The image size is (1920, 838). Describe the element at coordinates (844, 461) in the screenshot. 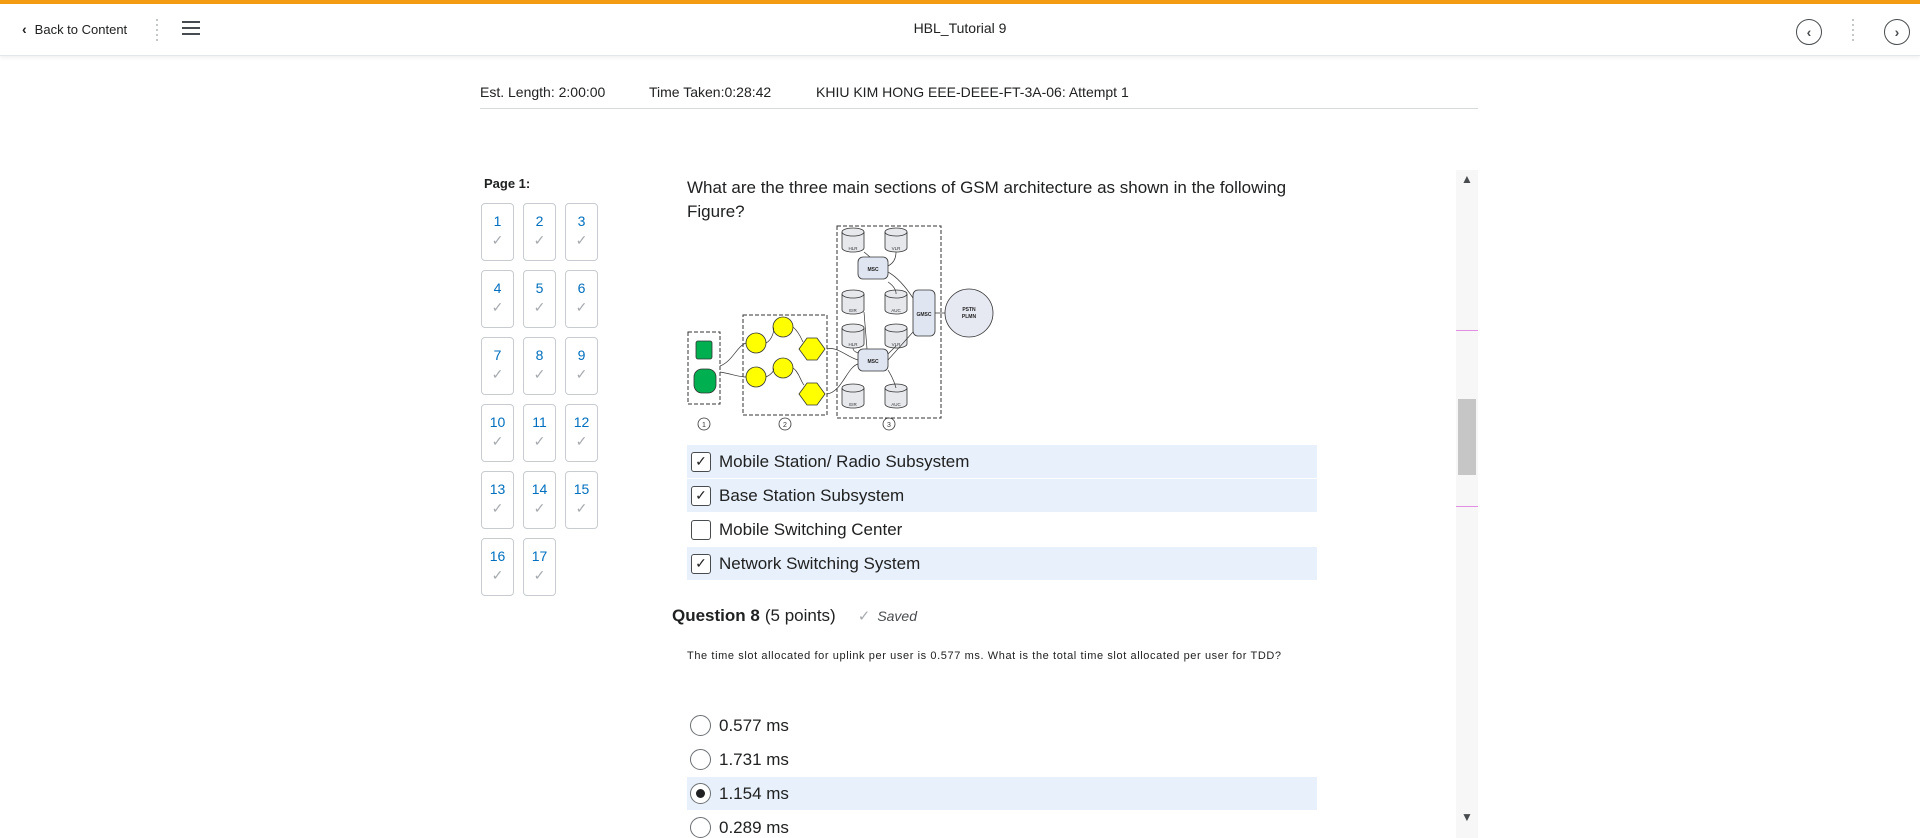

I see `option-label: Mobile Station/ Radio Subsystem` at that location.